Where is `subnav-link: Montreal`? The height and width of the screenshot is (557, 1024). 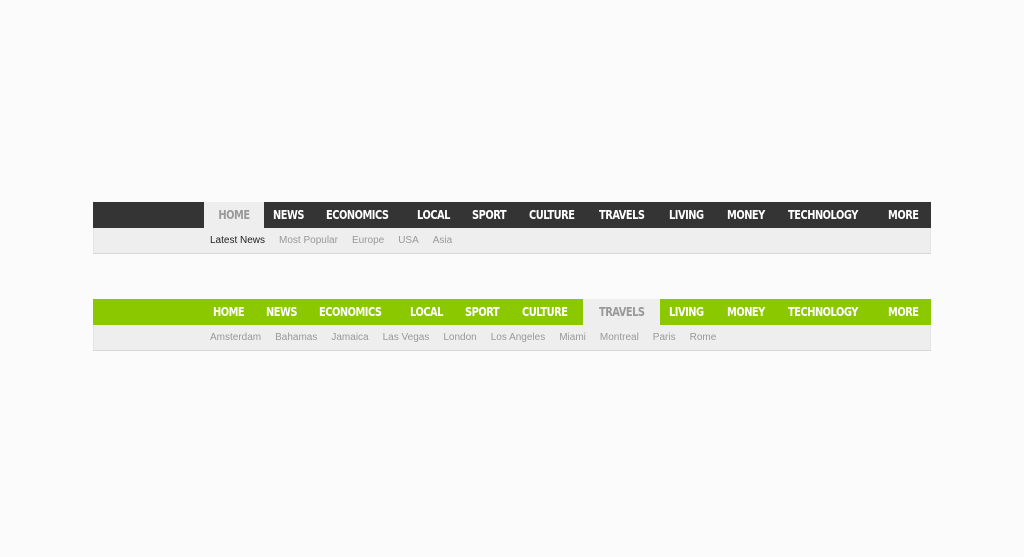
subnav-link: Montreal is located at coordinates (619, 337).